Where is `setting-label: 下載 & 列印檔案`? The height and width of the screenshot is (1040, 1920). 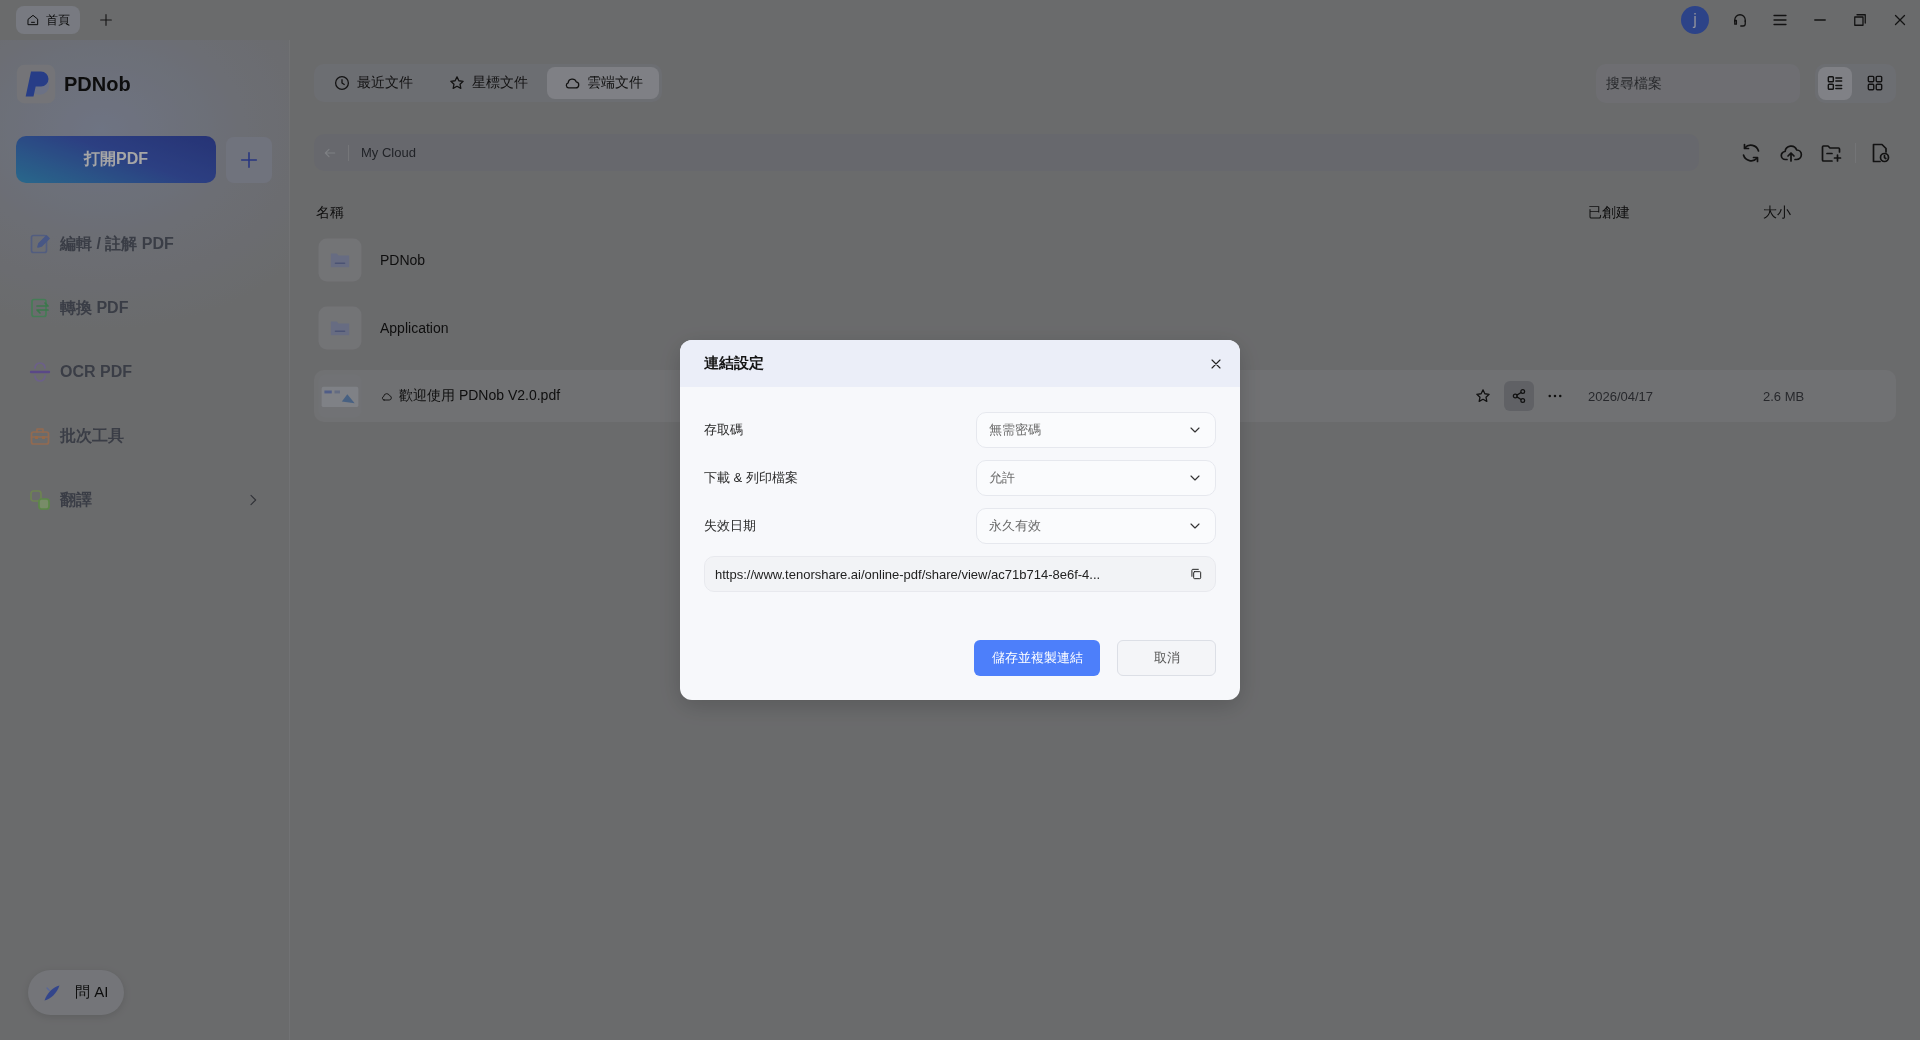
setting-label: 下載 & 列印檔案 is located at coordinates (751, 478).